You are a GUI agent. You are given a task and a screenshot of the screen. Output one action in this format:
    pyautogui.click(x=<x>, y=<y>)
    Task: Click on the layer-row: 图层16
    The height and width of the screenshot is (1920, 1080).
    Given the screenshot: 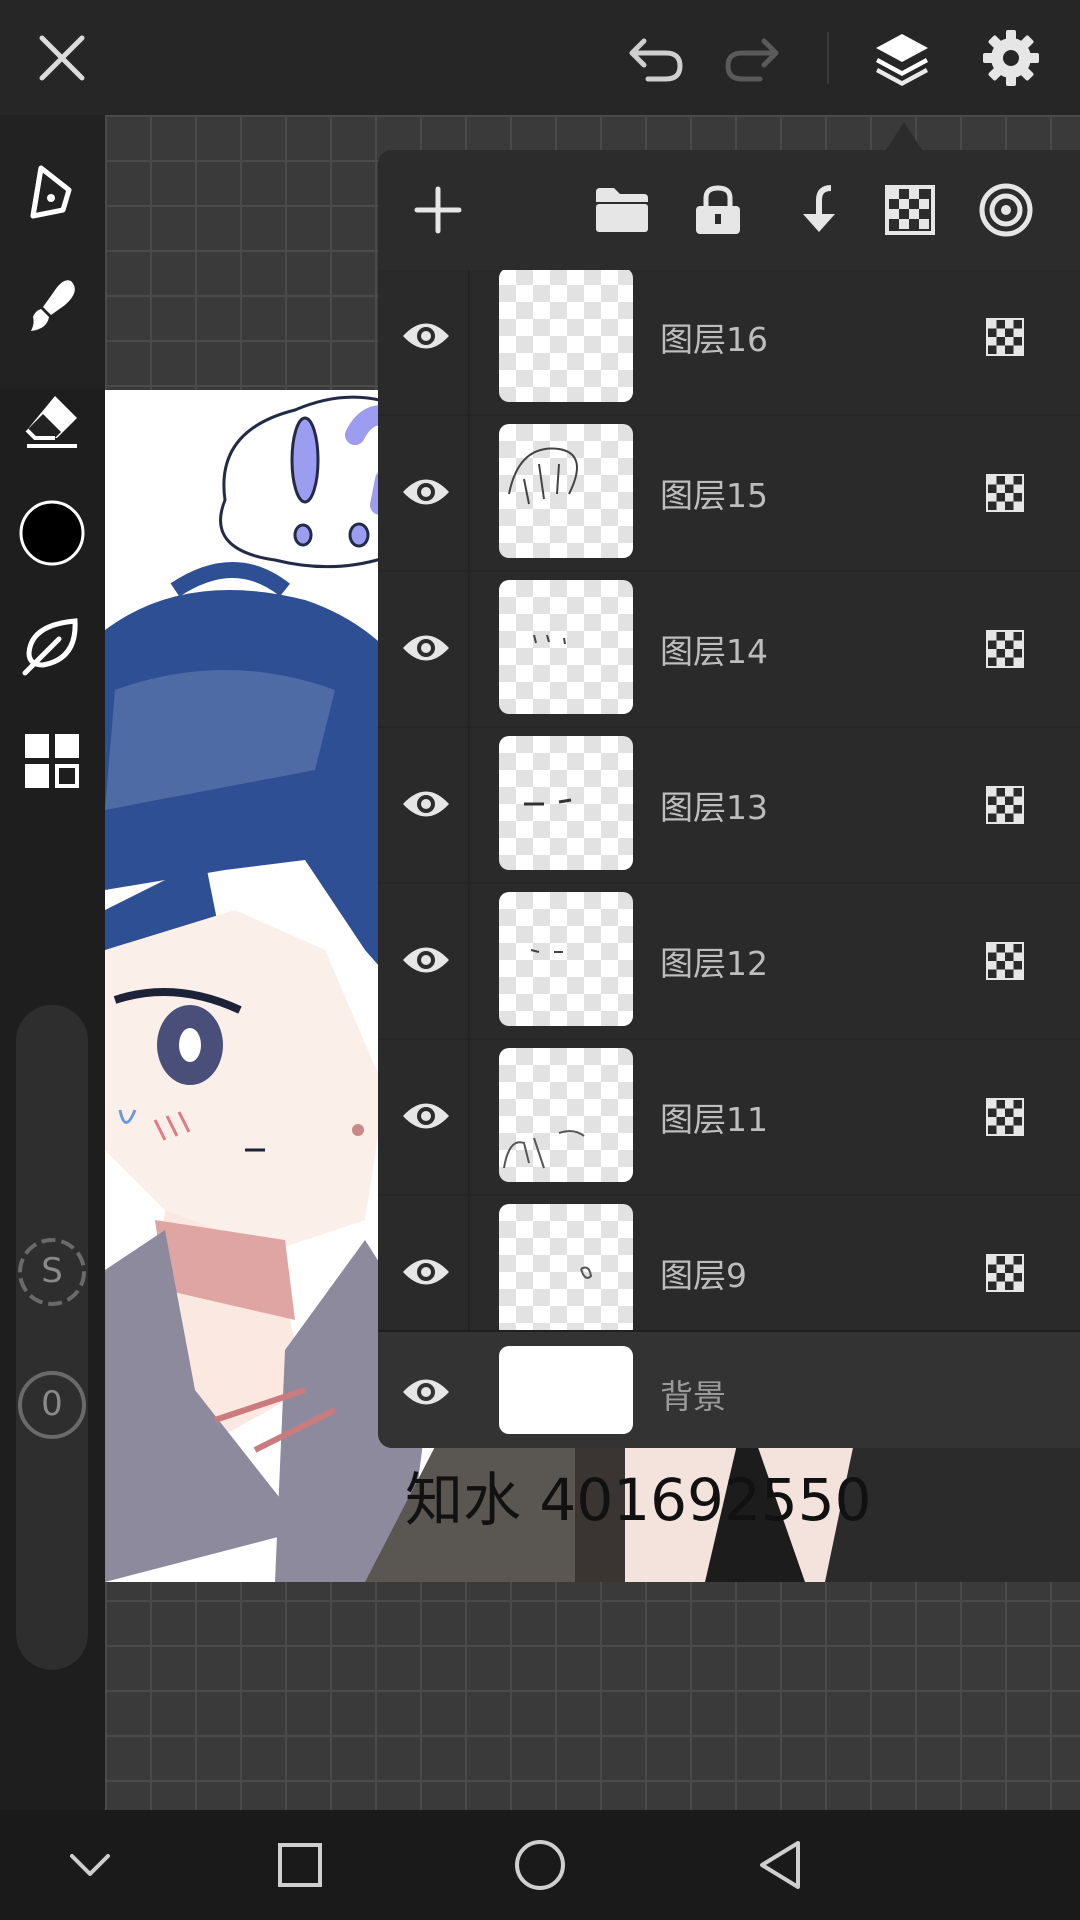 What is the action you would take?
    pyautogui.click(x=729, y=343)
    